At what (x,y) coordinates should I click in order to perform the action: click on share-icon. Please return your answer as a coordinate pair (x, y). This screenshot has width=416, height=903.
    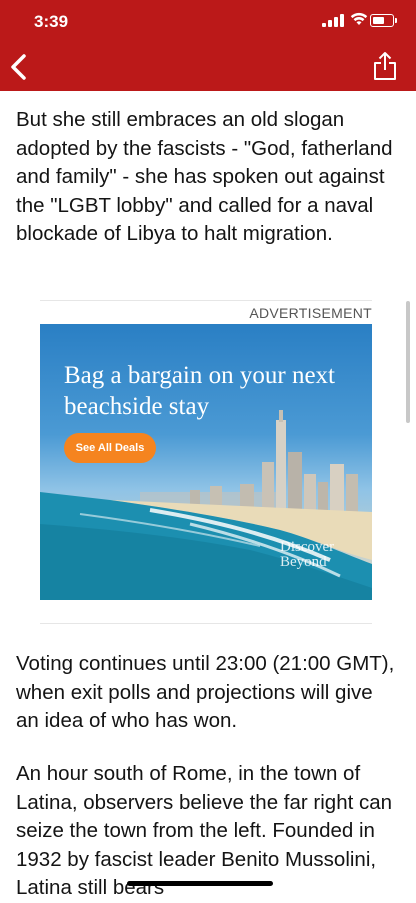
    Looking at the image, I should click on (385, 66).